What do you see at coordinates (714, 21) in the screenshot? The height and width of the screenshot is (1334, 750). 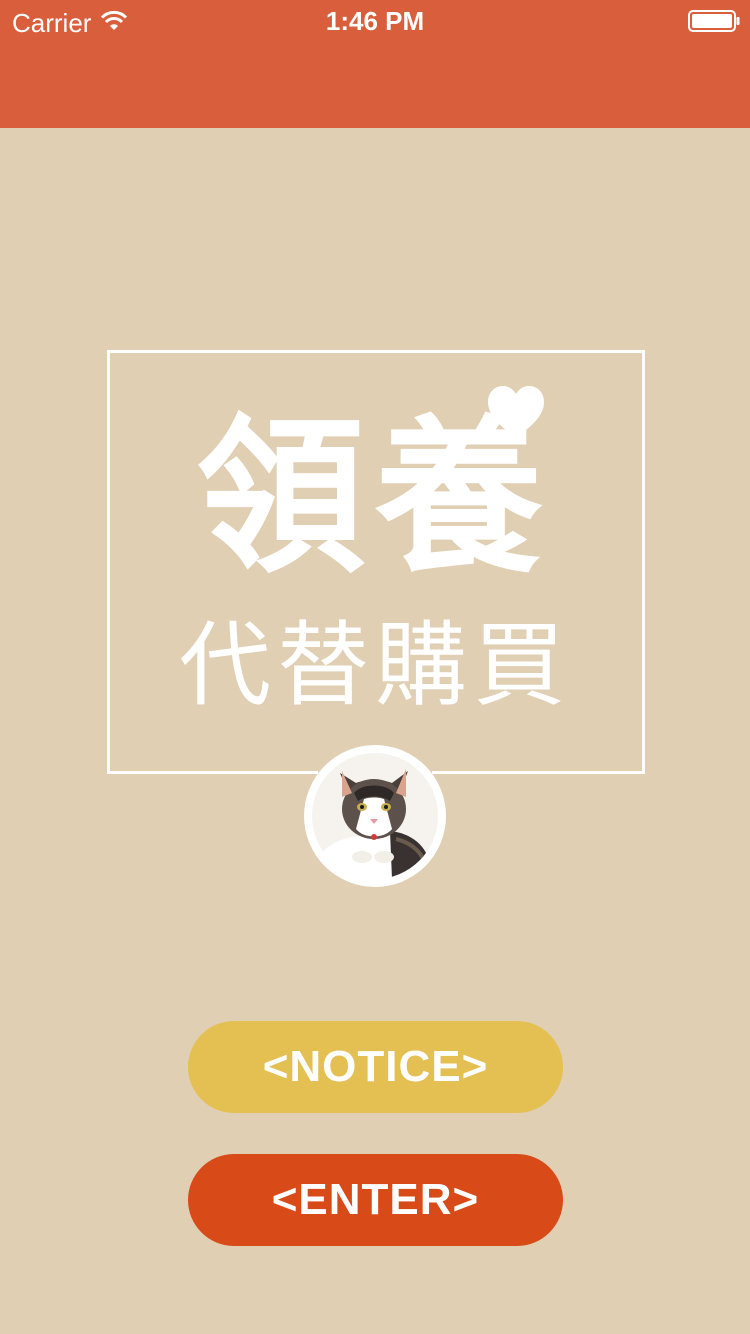 I see `battery-icon` at bounding box center [714, 21].